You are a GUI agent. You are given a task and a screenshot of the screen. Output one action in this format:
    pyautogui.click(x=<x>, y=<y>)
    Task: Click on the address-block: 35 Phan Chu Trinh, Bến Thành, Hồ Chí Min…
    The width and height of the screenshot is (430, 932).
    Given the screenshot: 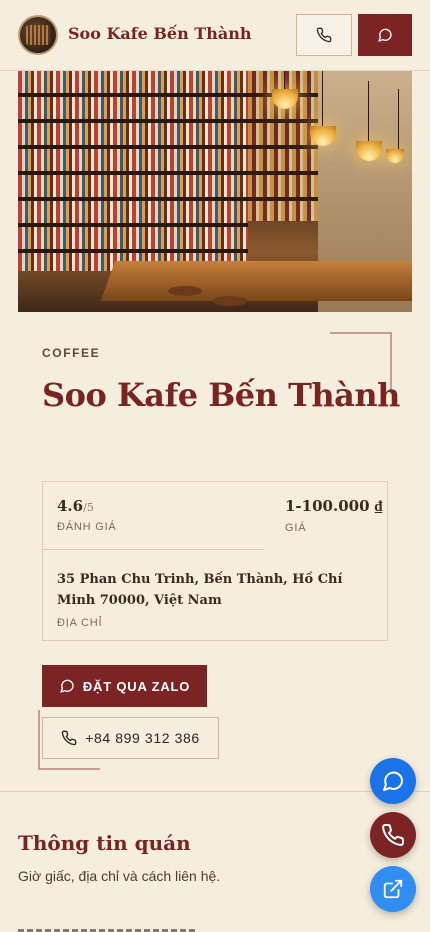 What is the action you would take?
    pyautogui.click(x=217, y=599)
    